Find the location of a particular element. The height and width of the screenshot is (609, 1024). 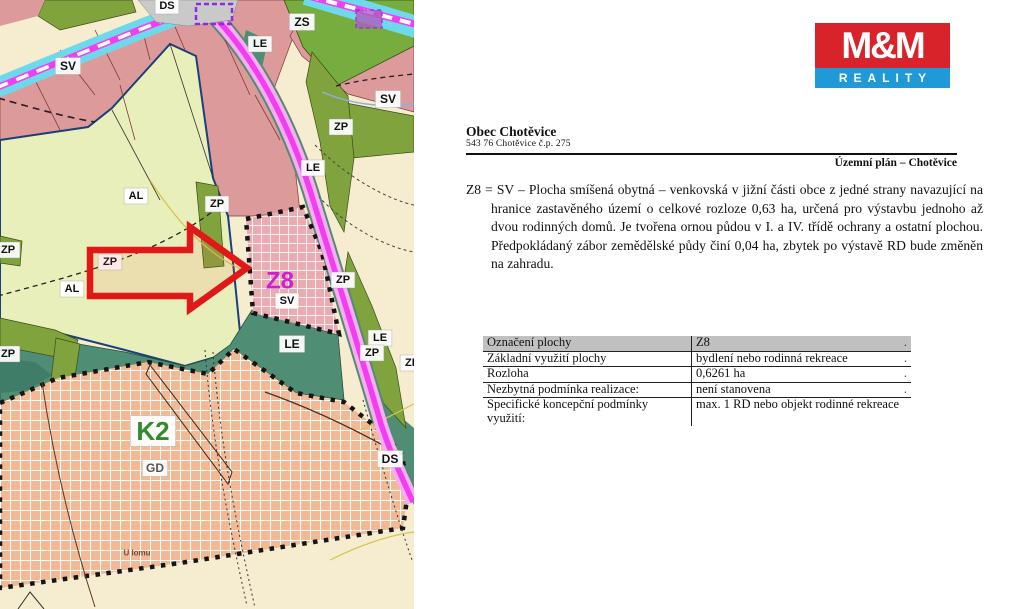

svg-text: U lomu is located at coordinates (136, 553).